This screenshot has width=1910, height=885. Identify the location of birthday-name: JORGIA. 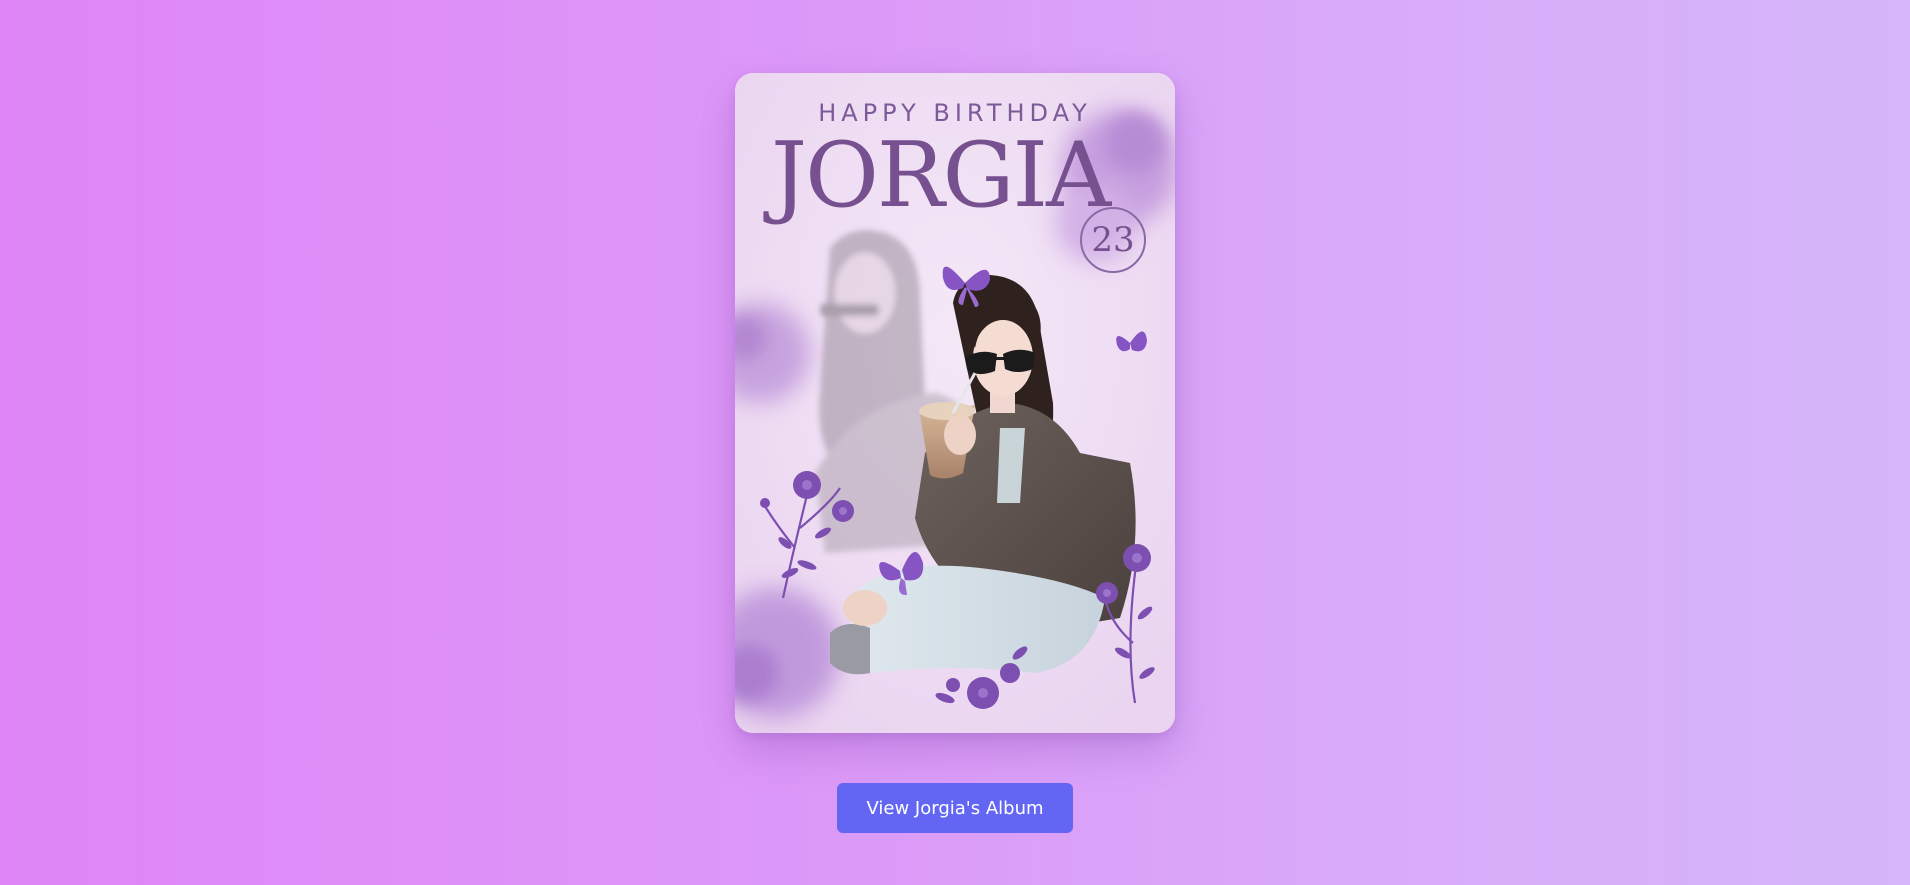
(941, 175).